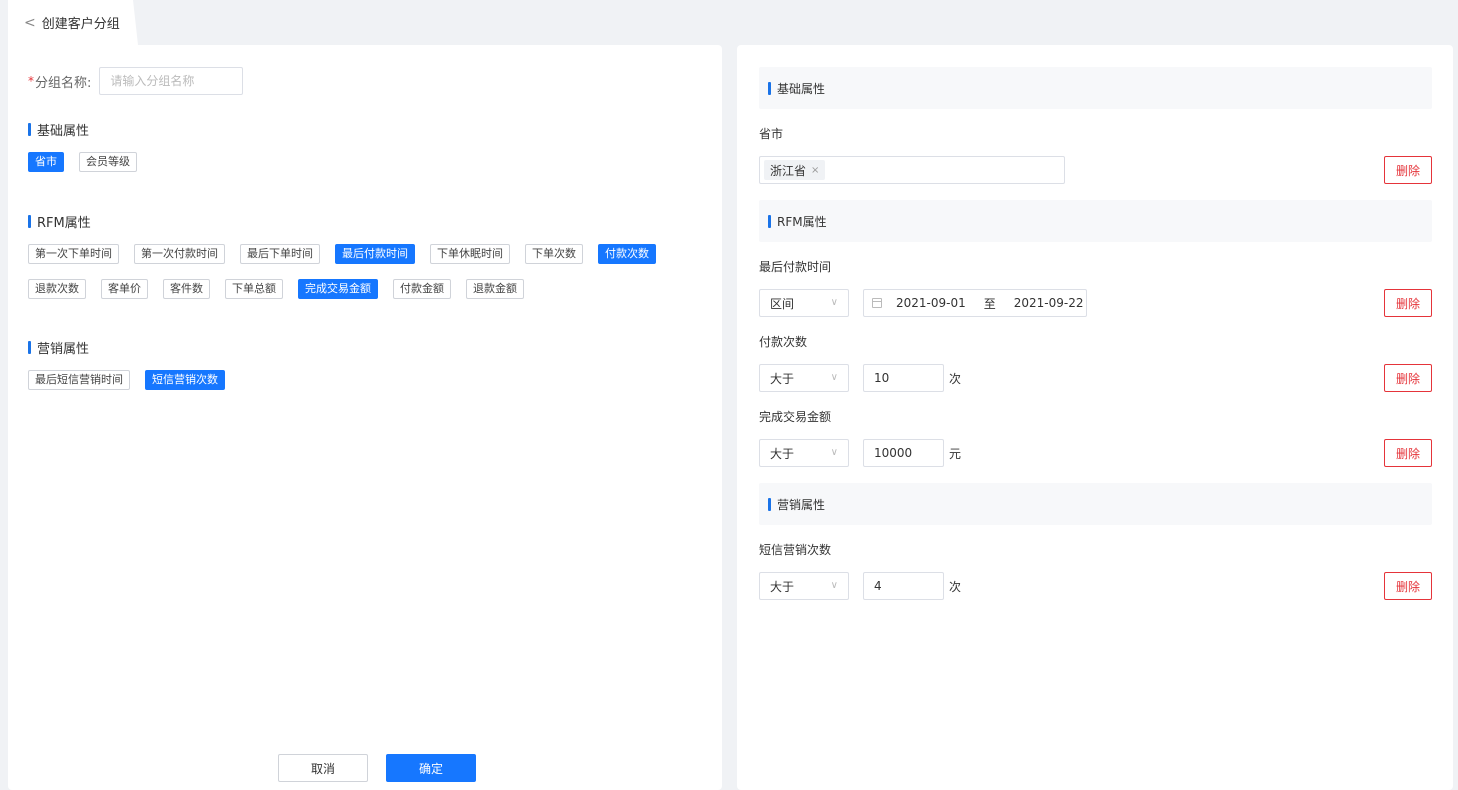  Describe the element at coordinates (46, 162) in the screenshot. I see `tag-province: 省市` at that location.